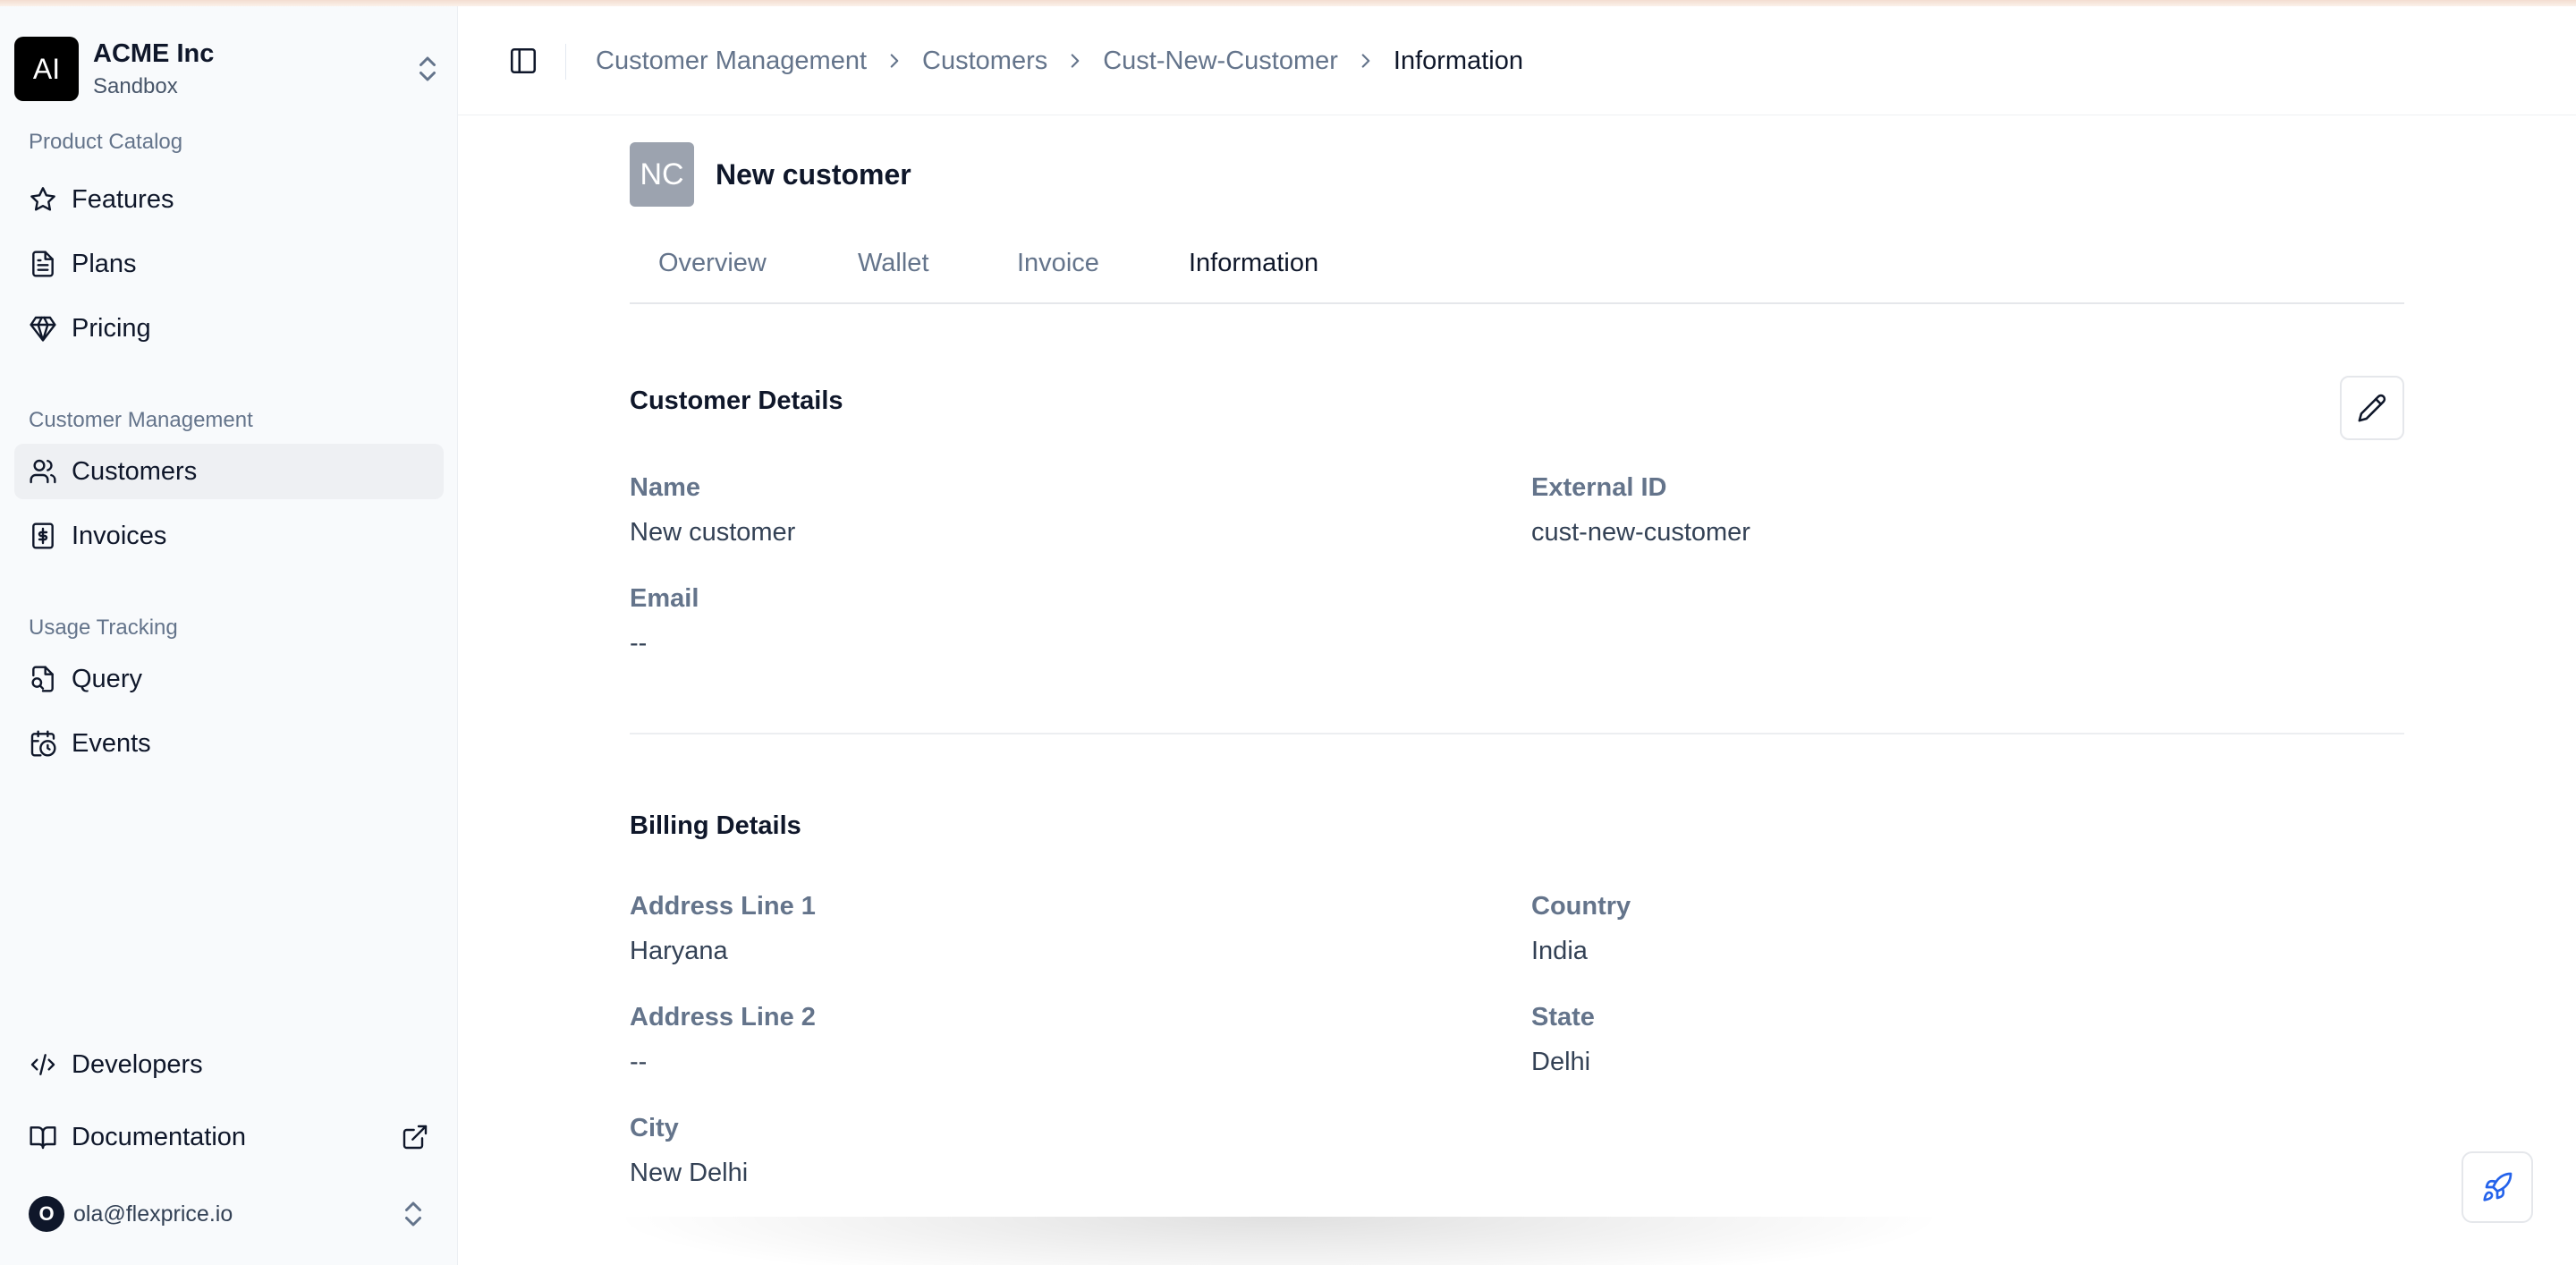  What do you see at coordinates (723, 1017) in the screenshot?
I see `address-line-2-label: Address Line 2` at bounding box center [723, 1017].